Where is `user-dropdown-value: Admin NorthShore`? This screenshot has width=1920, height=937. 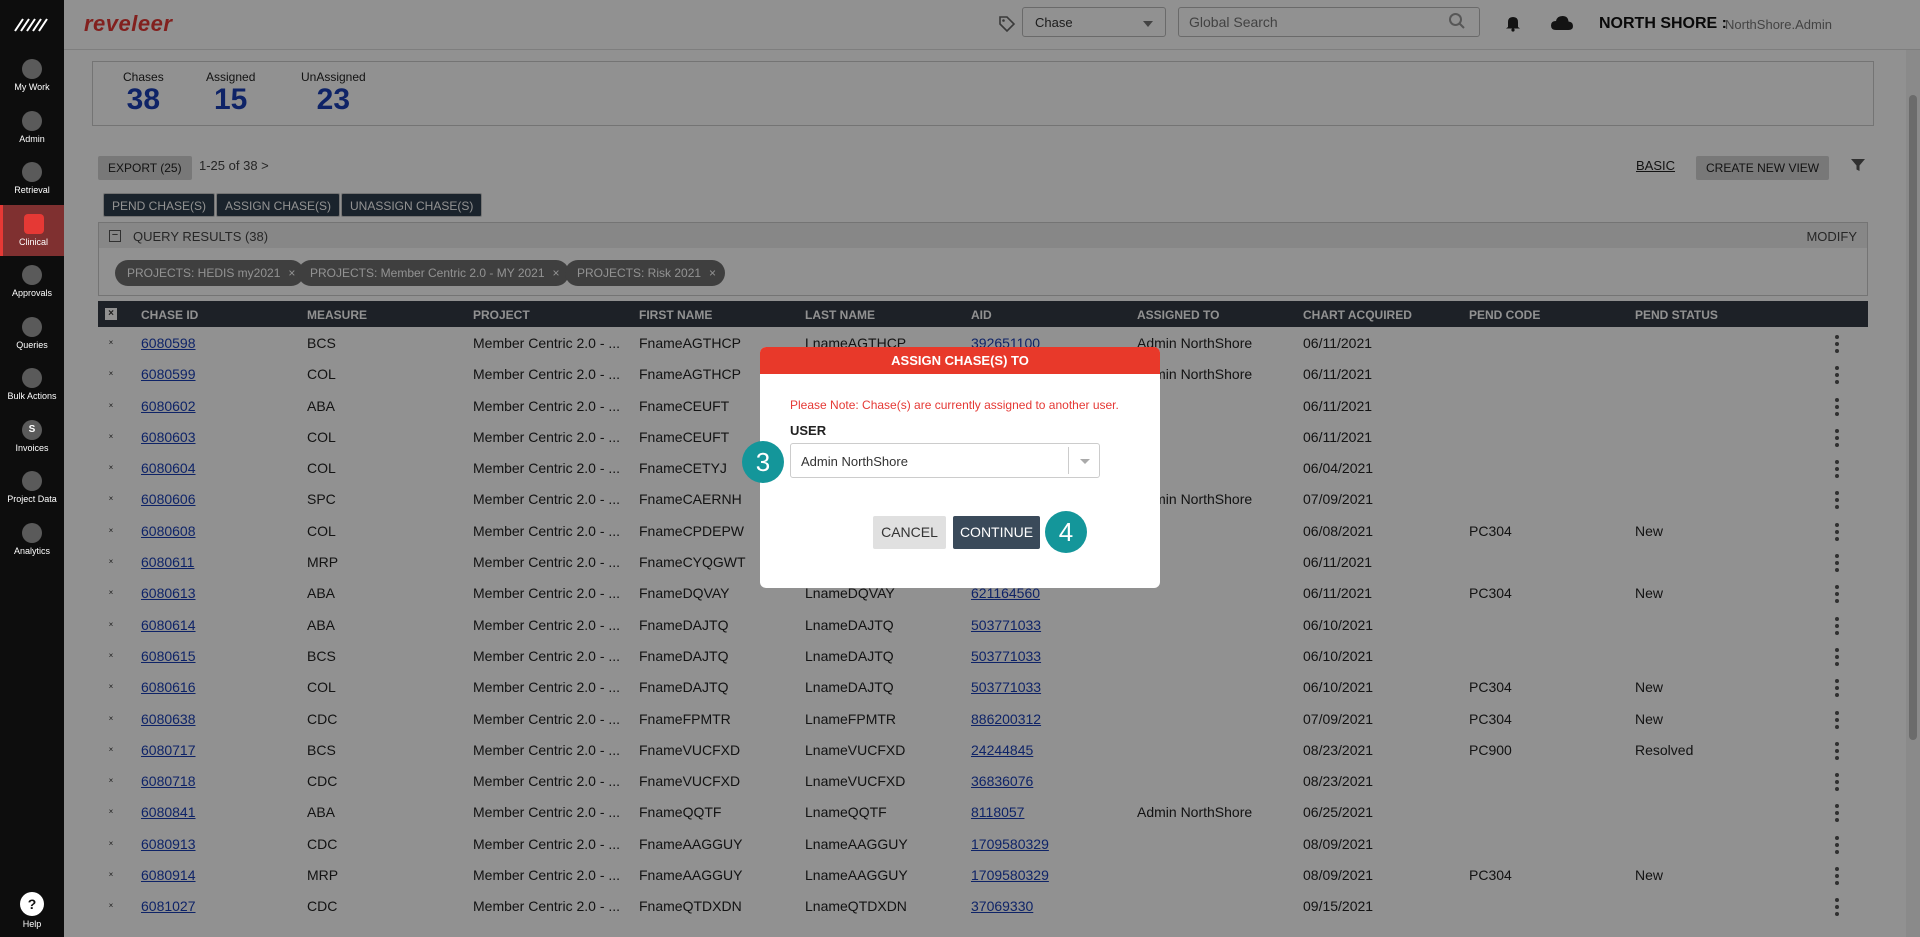 user-dropdown-value: Admin NorthShore is located at coordinates (854, 461).